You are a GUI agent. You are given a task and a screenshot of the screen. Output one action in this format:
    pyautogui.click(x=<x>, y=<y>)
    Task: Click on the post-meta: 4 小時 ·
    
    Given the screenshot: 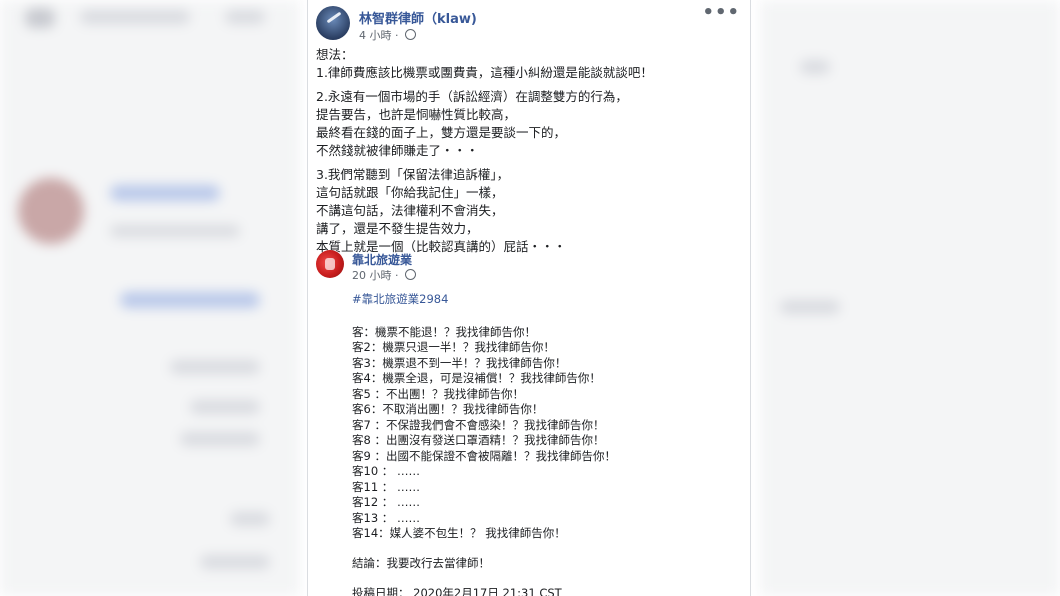 What is the action you would take?
    pyautogui.click(x=387, y=35)
    